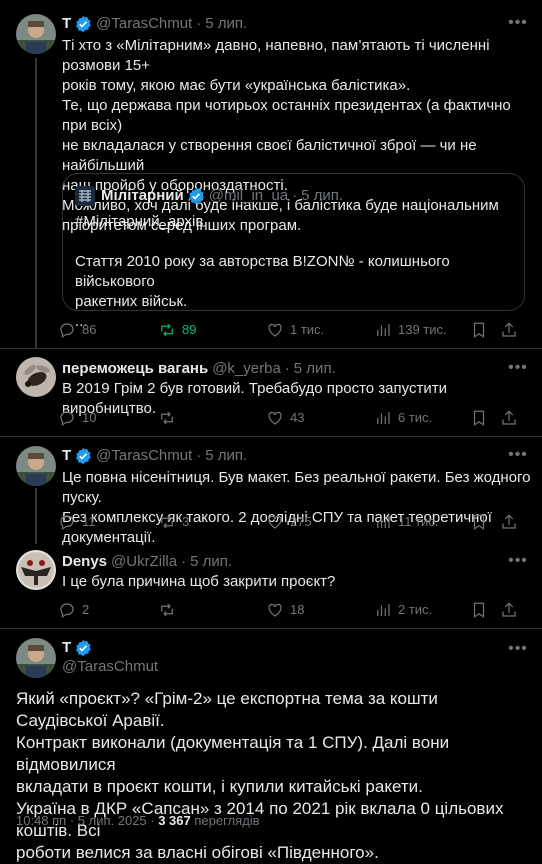 The width and height of the screenshot is (542, 864). What do you see at coordinates (144, 562) in the screenshot?
I see `author-handle: @UkrZilla` at bounding box center [144, 562].